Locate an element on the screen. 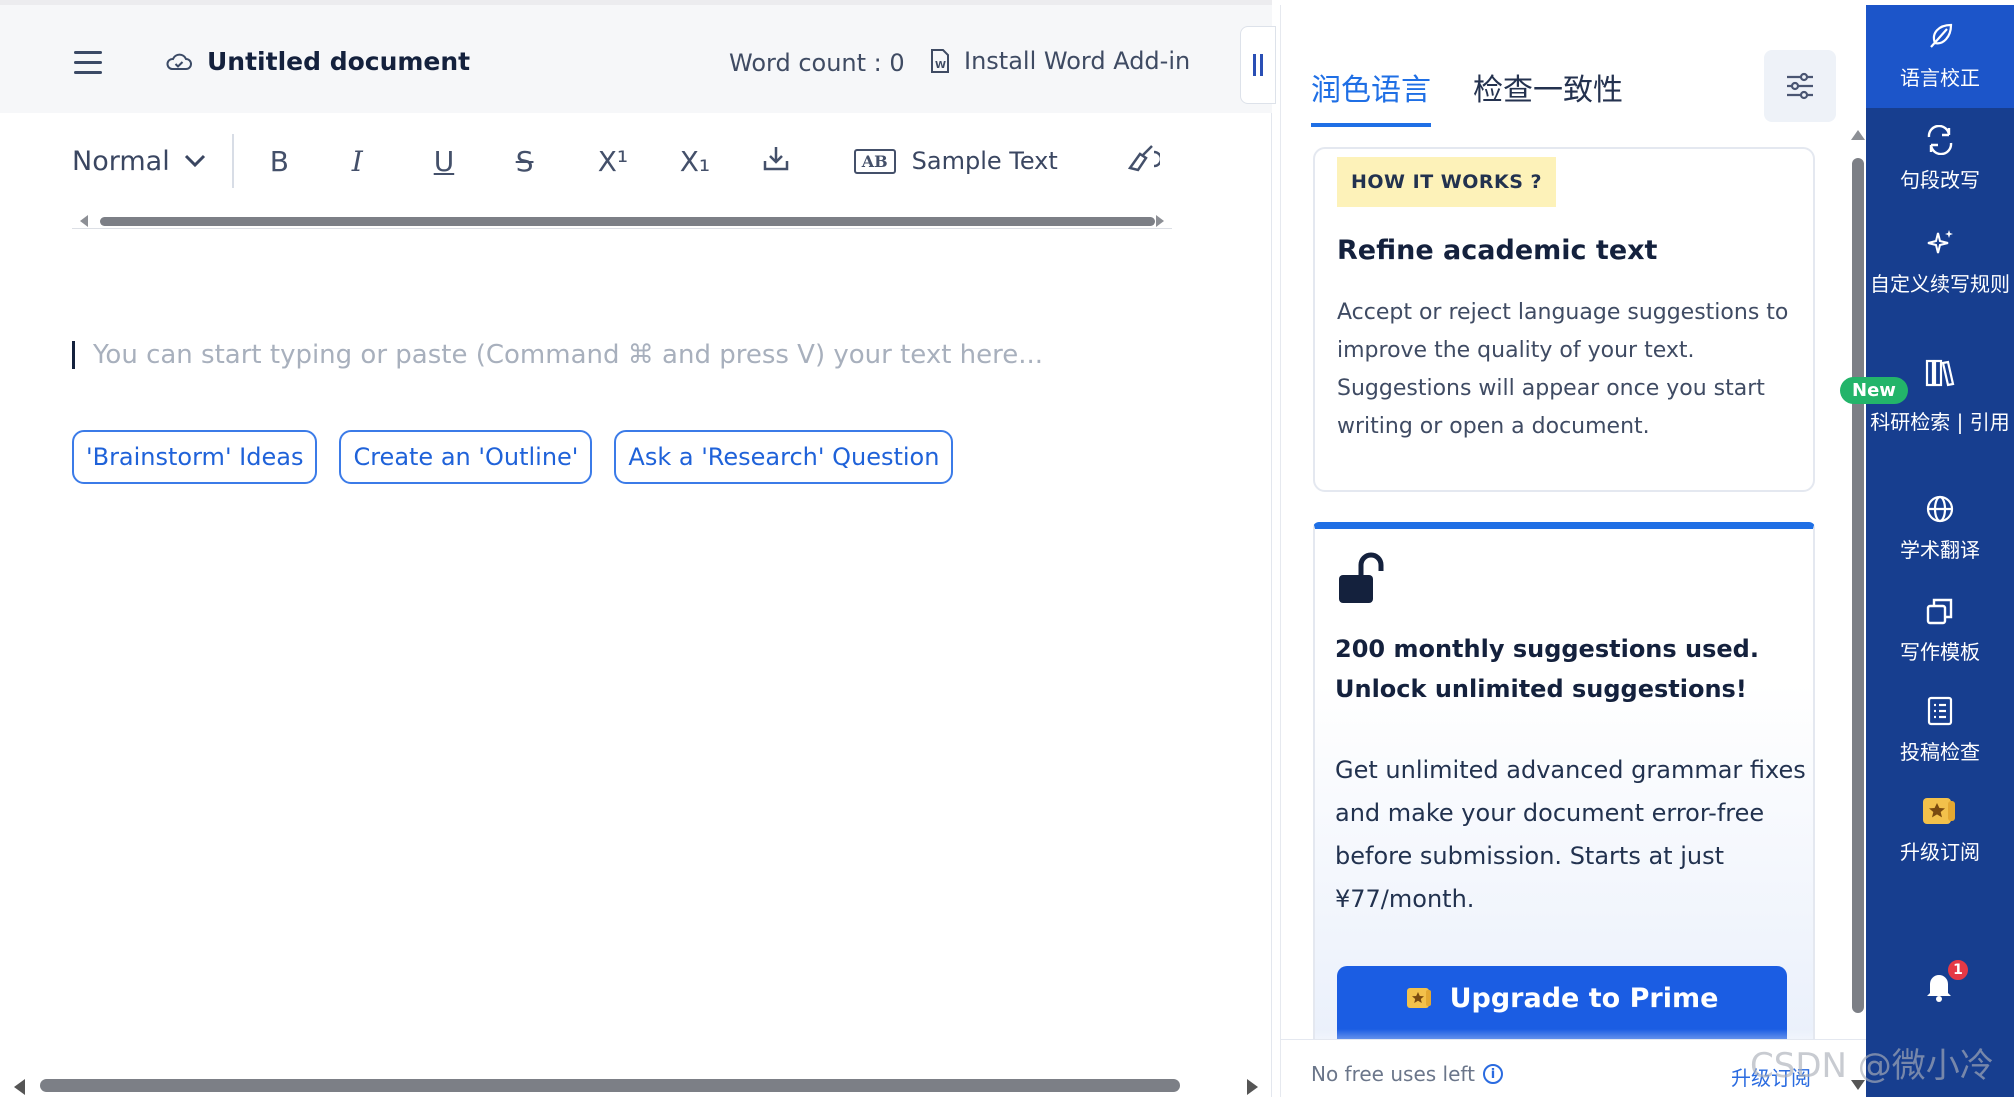  collapse-icon is located at coordinates (1258, 65).